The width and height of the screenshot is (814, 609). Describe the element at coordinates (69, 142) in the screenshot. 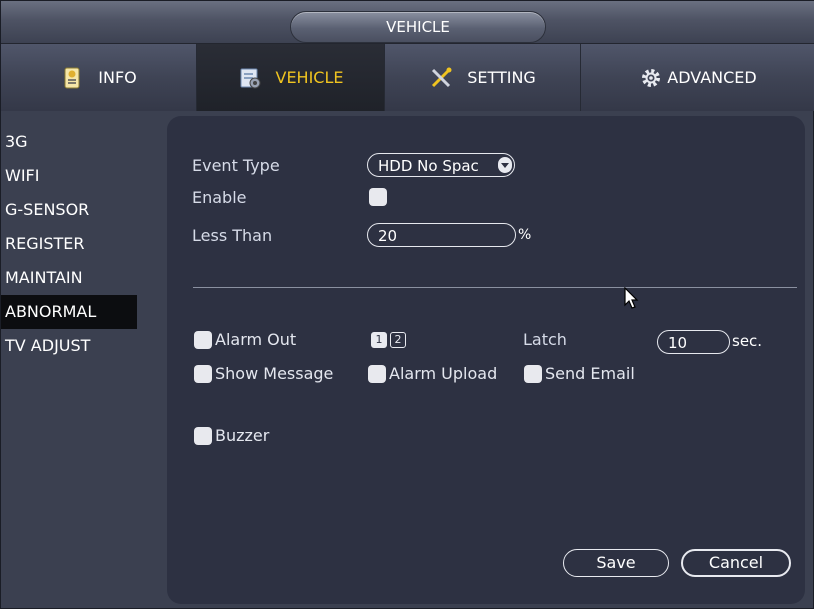

I see `sidebar-item-3g: 3G` at that location.